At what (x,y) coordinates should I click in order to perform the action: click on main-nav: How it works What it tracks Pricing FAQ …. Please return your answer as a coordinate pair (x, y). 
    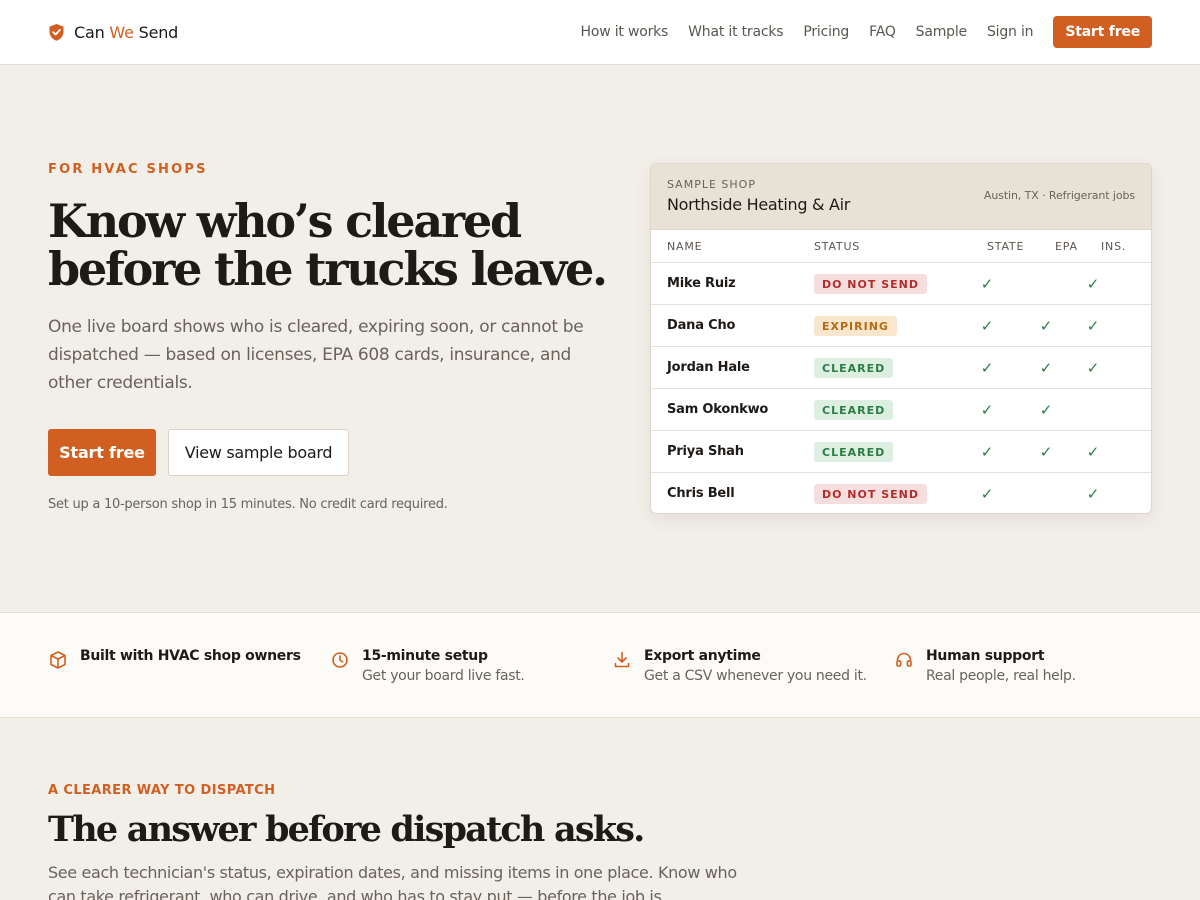
    Looking at the image, I should click on (856, 32).